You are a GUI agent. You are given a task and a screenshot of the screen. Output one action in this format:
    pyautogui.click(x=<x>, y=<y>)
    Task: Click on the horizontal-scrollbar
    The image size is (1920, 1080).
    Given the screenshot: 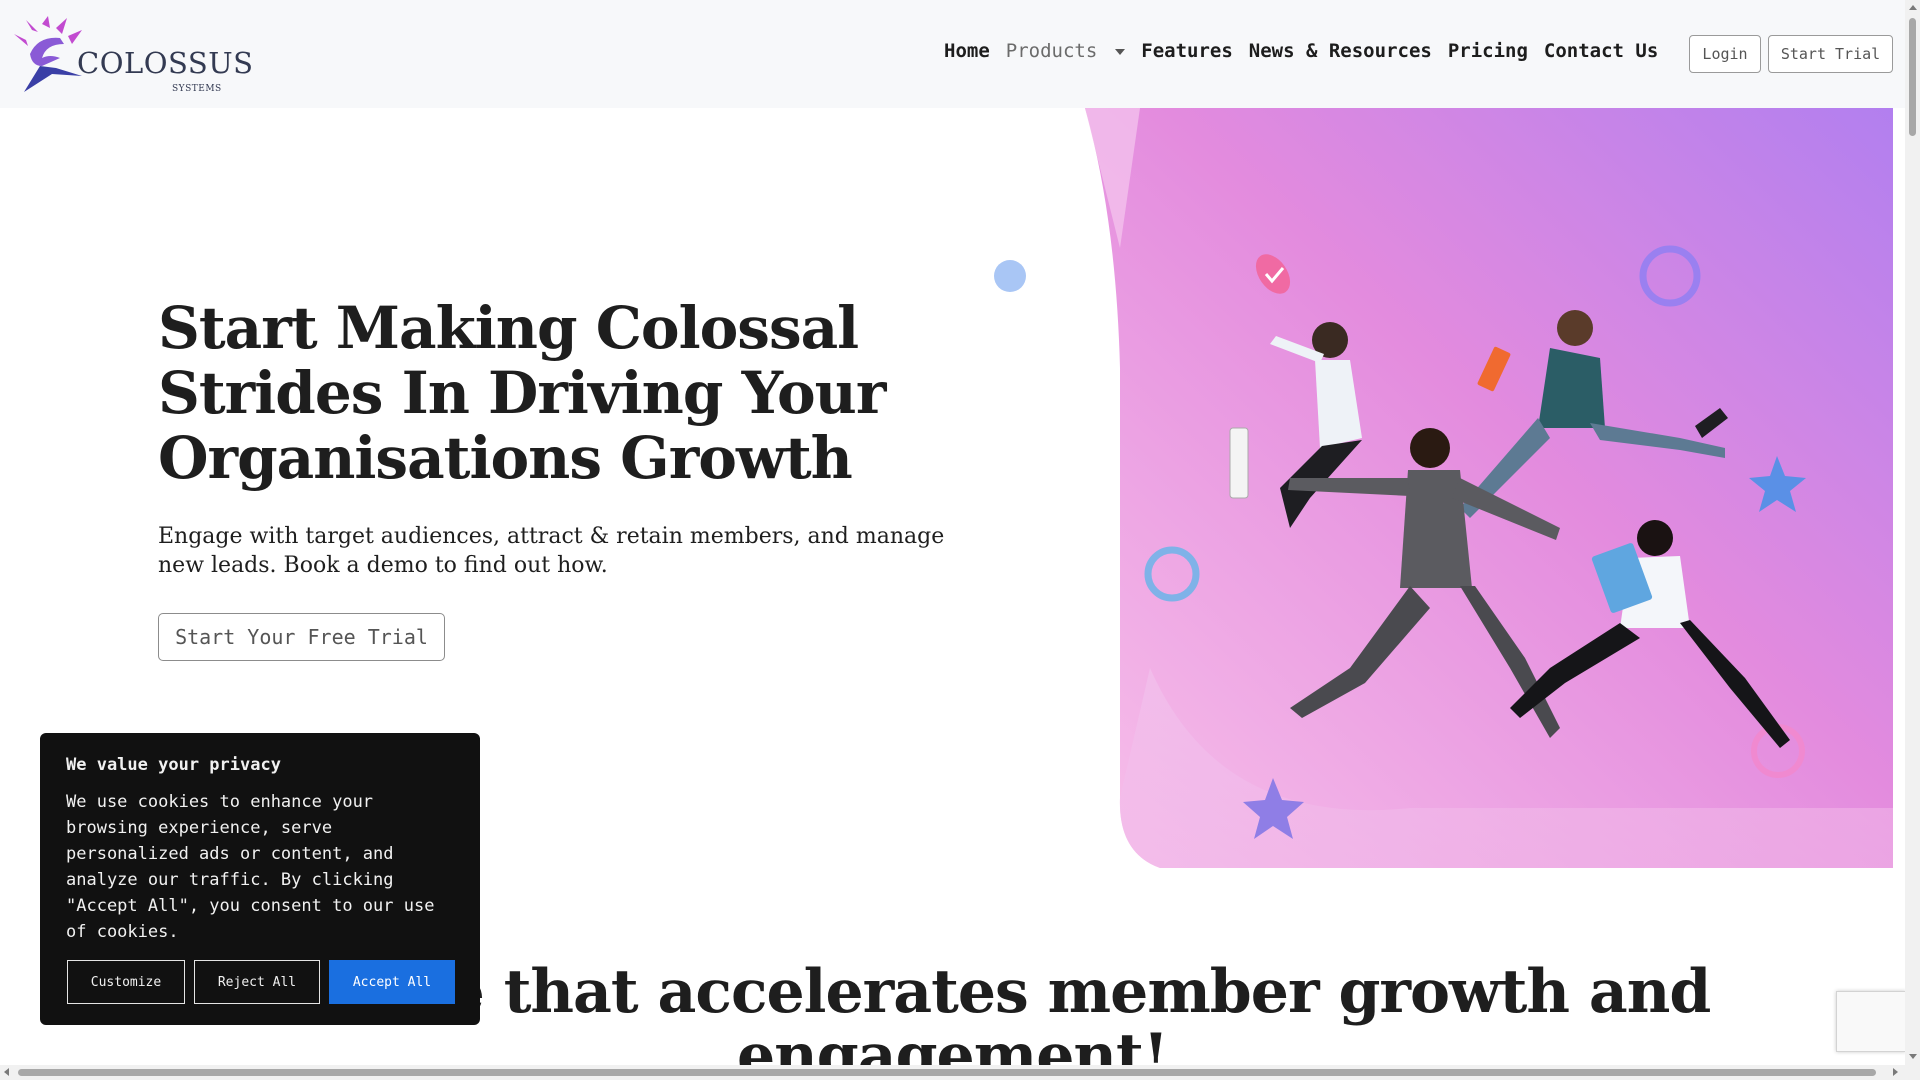 What is the action you would take?
    pyautogui.click(x=952, y=1072)
    